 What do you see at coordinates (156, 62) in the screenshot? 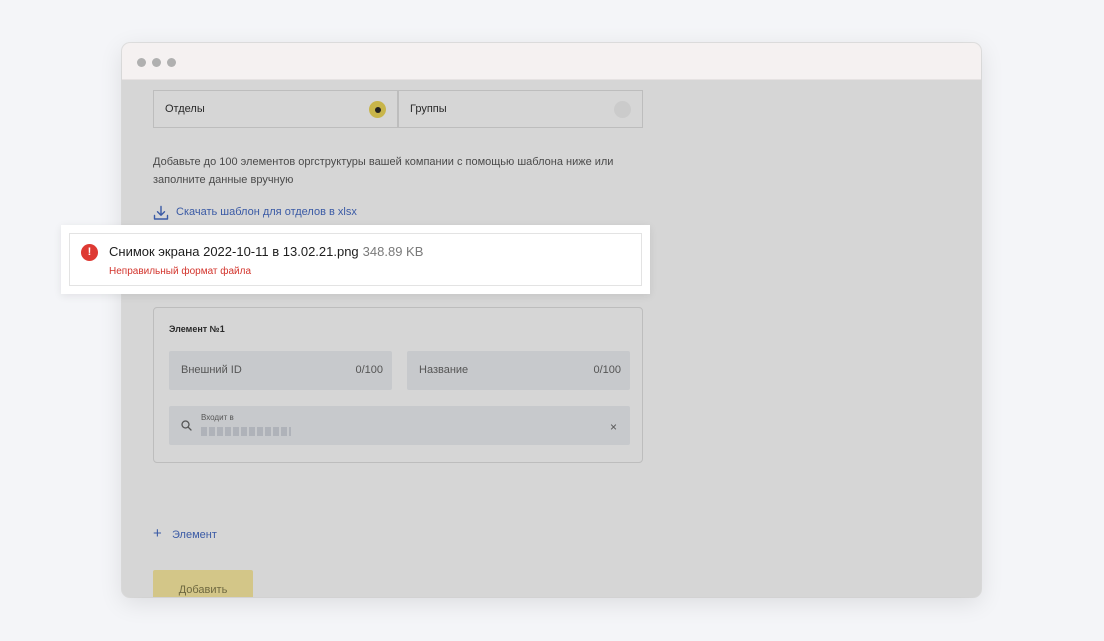
I see `window-minimize-dot` at bounding box center [156, 62].